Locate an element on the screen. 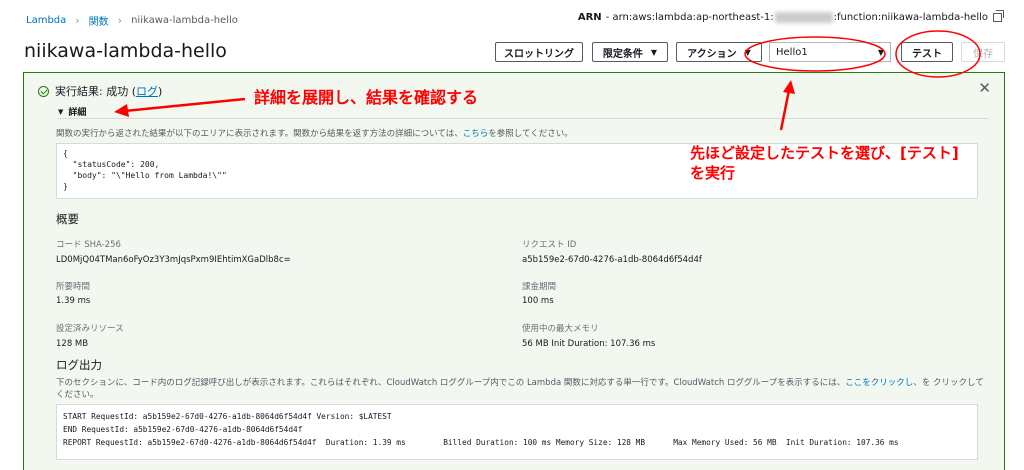 This screenshot has width=1024, height=470. annotation-test-note-2: を実行 is located at coordinates (713, 173).